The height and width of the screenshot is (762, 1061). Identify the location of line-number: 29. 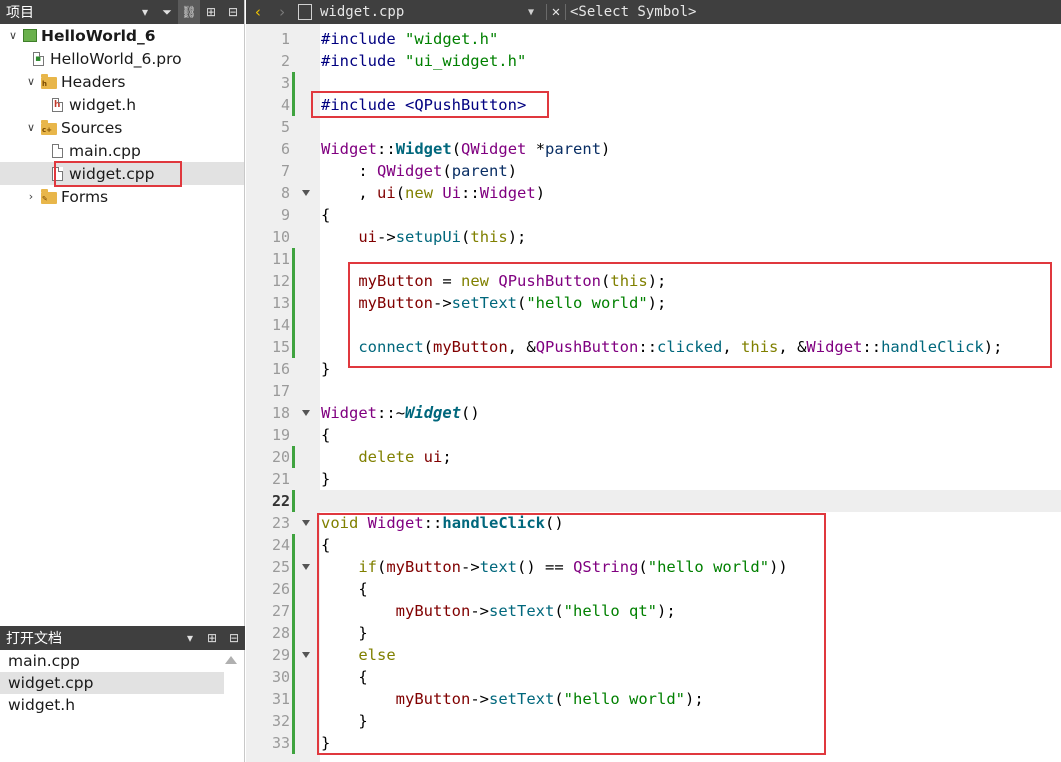
(280, 655).